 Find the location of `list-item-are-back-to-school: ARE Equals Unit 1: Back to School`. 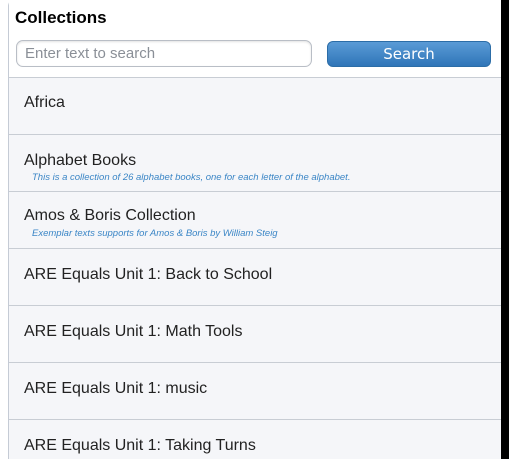

list-item-are-back-to-school: ARE Equals Unit 1: Back to School is located at coordinates (255, 277).